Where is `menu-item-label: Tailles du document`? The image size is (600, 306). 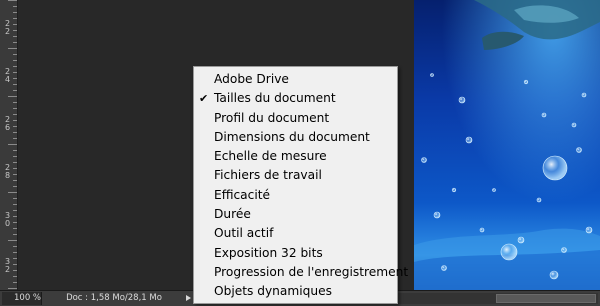 menu-item-label: Tailles du document is located at coordinates (275, 98).